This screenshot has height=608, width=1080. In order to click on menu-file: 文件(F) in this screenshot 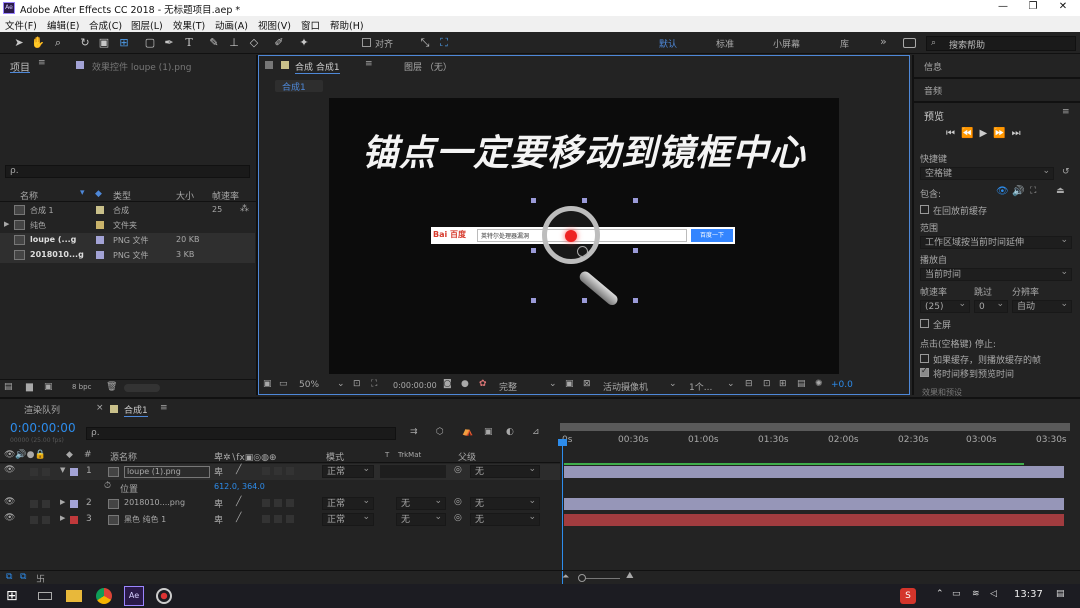, I will do `click(21, 25)`.